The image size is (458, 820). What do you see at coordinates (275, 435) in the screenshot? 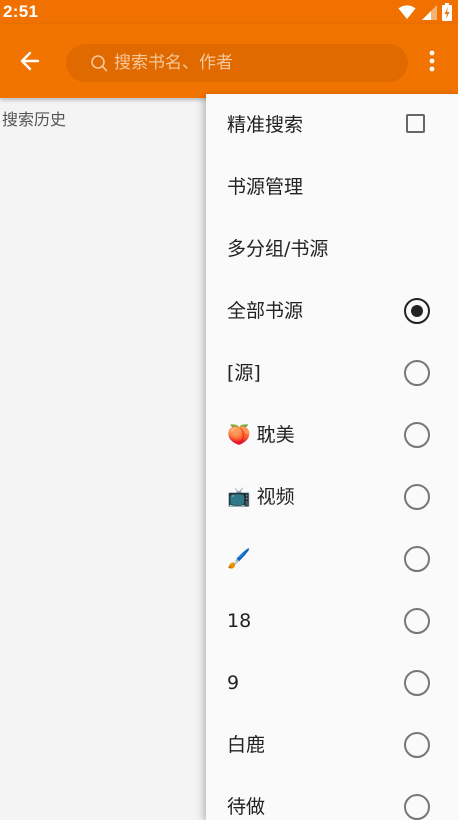
I see `menu-item-text: 耽美` at bounding box center [275, 435].